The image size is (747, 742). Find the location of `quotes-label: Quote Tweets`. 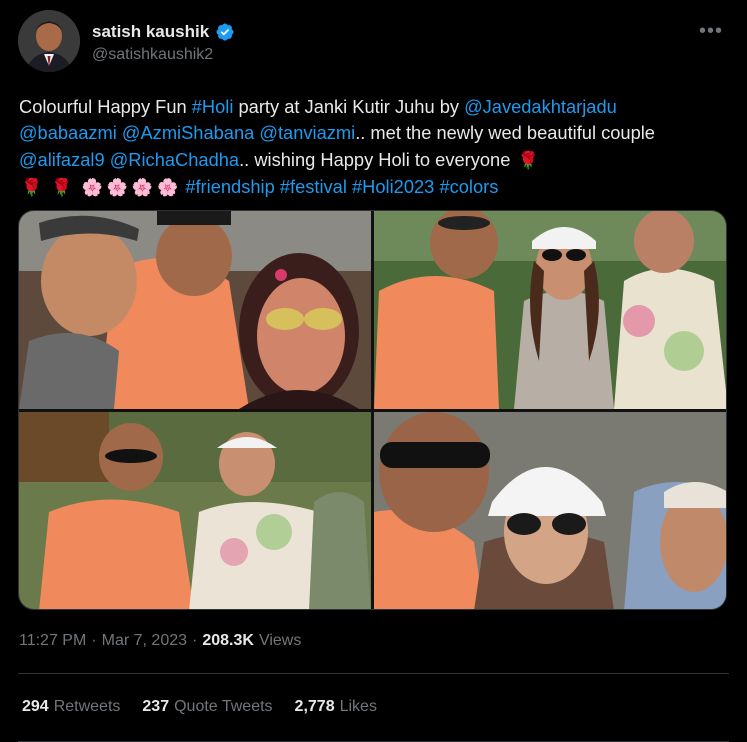

quotes-label: Quote Tweets is located at coordinates (223, 706).